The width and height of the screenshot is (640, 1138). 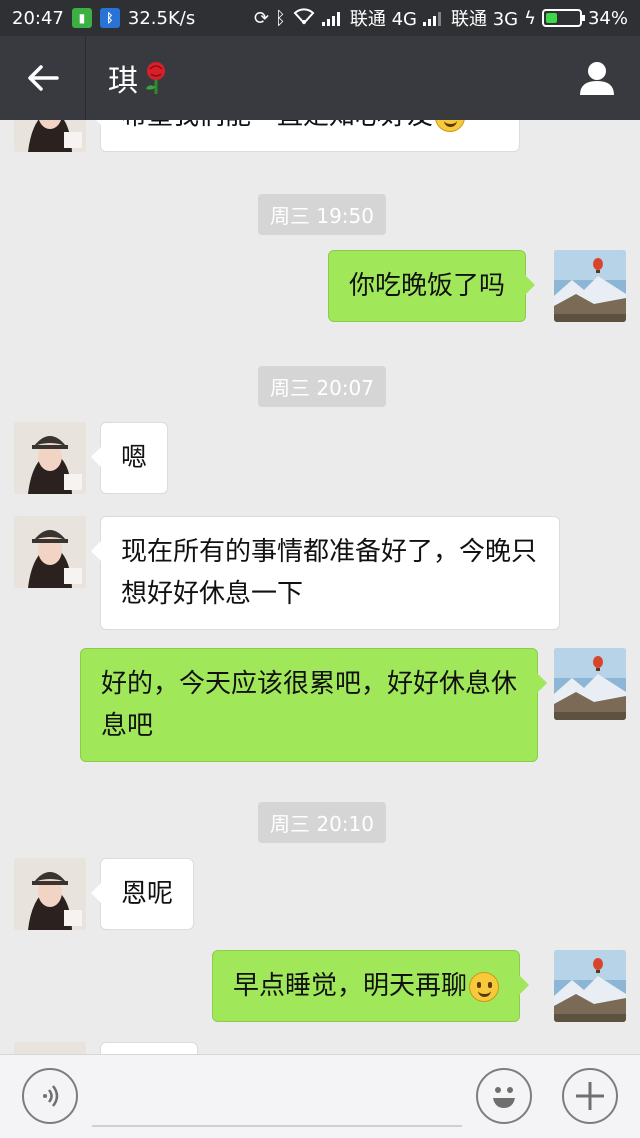 What do you see at coordinates (277, 1096) in the screenshot?
I see `message-input` at bounding box center [277, 1096].